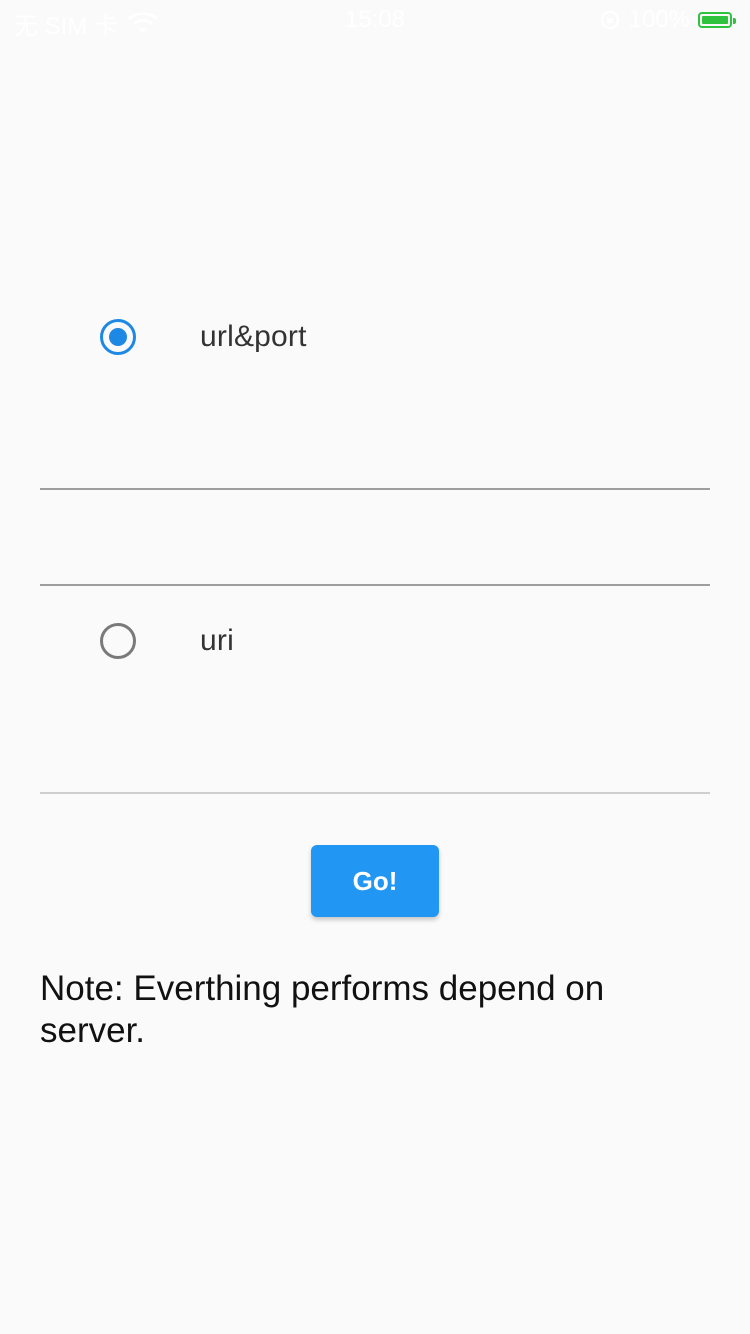 The width and height of the screenshot is (750, 1334). I want to click on uri-input, so click(377, 763).